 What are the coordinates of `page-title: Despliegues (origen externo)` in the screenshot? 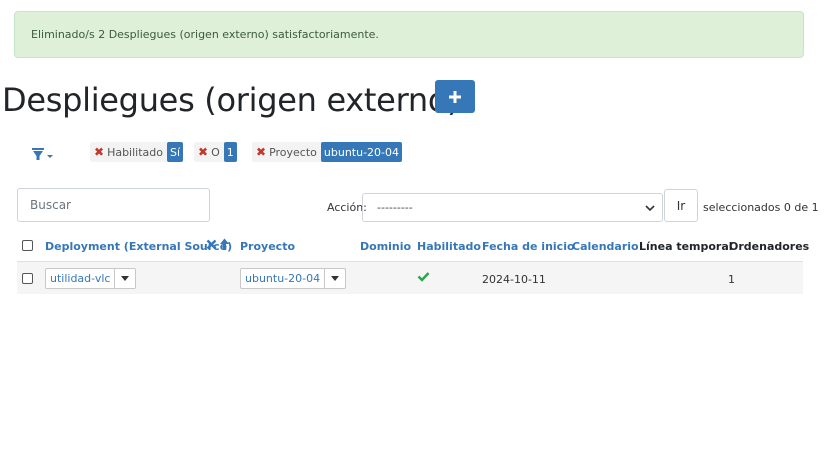 It's located at (231, 100).